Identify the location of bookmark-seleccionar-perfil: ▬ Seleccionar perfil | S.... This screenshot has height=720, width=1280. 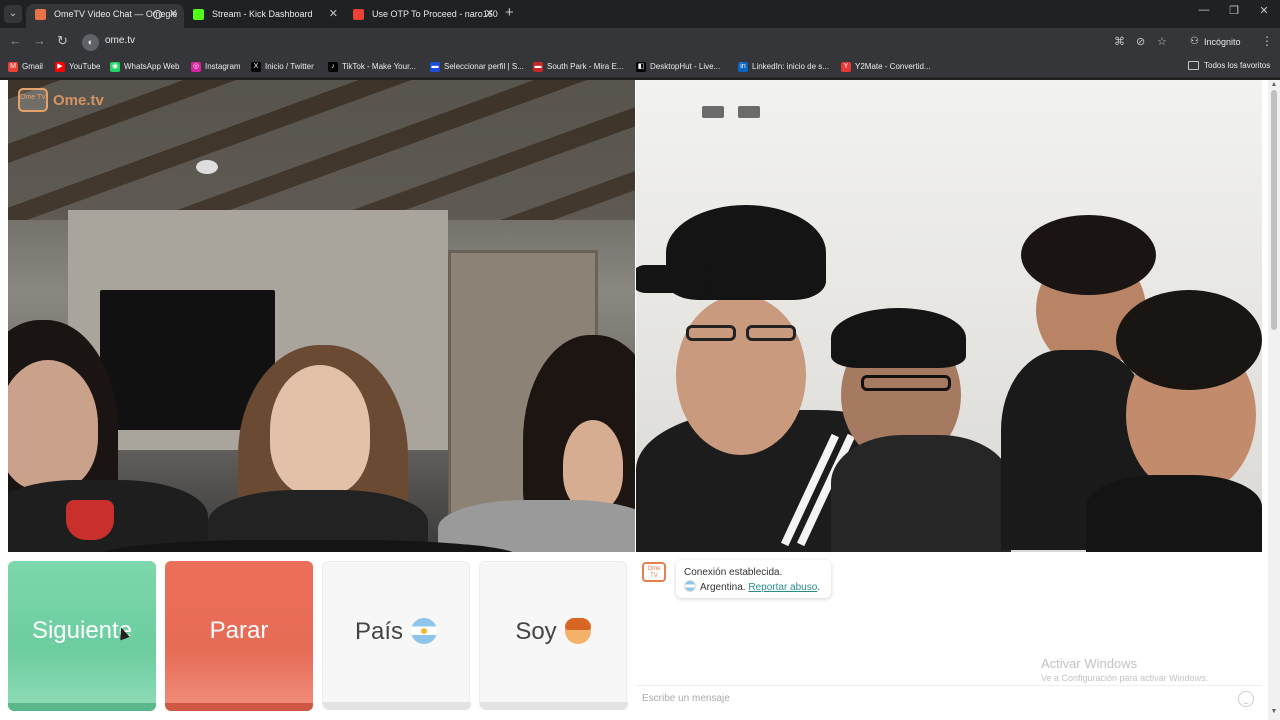
(477, 66).